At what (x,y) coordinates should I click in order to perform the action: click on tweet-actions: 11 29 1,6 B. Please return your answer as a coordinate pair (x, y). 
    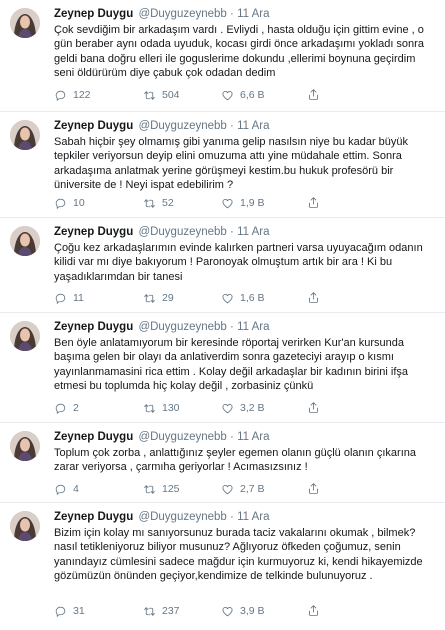
    Looking at the image, I should click on (245, 298).